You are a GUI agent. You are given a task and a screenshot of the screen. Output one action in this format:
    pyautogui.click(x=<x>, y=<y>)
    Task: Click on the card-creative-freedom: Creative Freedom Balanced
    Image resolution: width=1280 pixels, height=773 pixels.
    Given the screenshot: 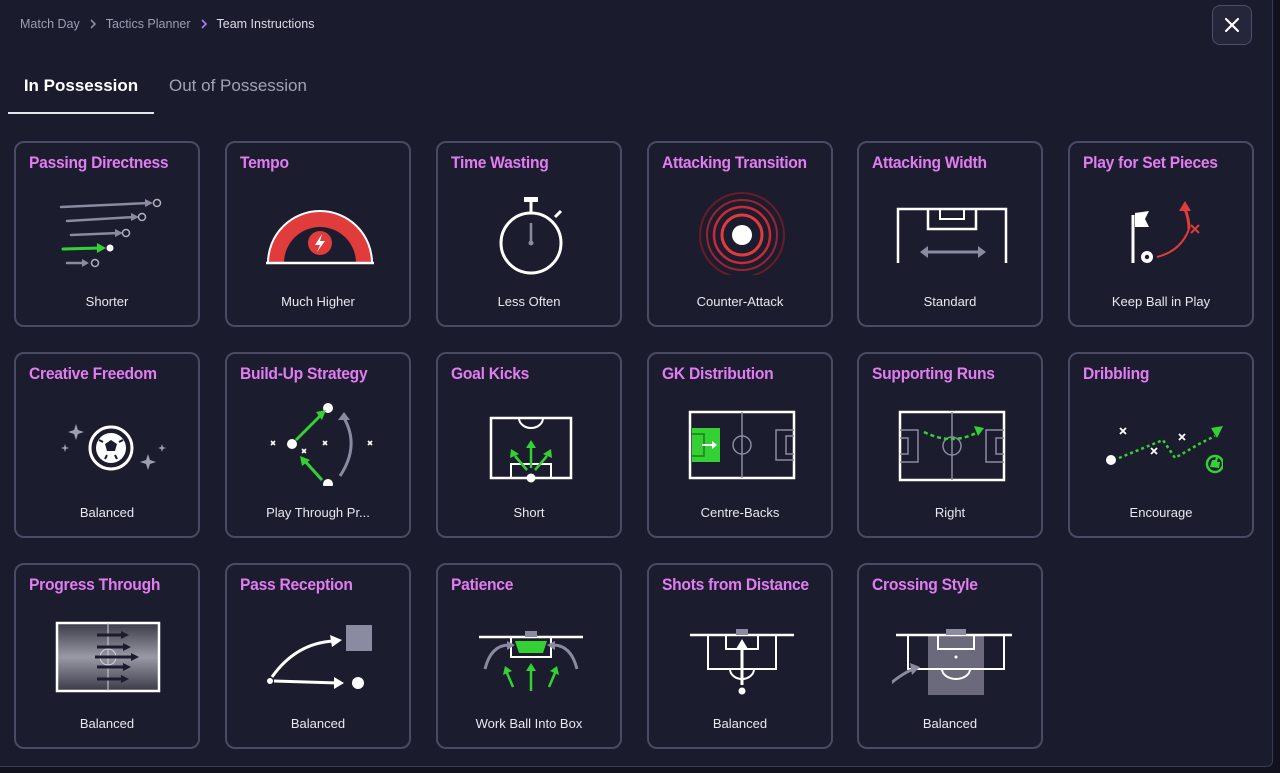 What is the action you would take?
    pyautogui.click(x=107, y=445)
    